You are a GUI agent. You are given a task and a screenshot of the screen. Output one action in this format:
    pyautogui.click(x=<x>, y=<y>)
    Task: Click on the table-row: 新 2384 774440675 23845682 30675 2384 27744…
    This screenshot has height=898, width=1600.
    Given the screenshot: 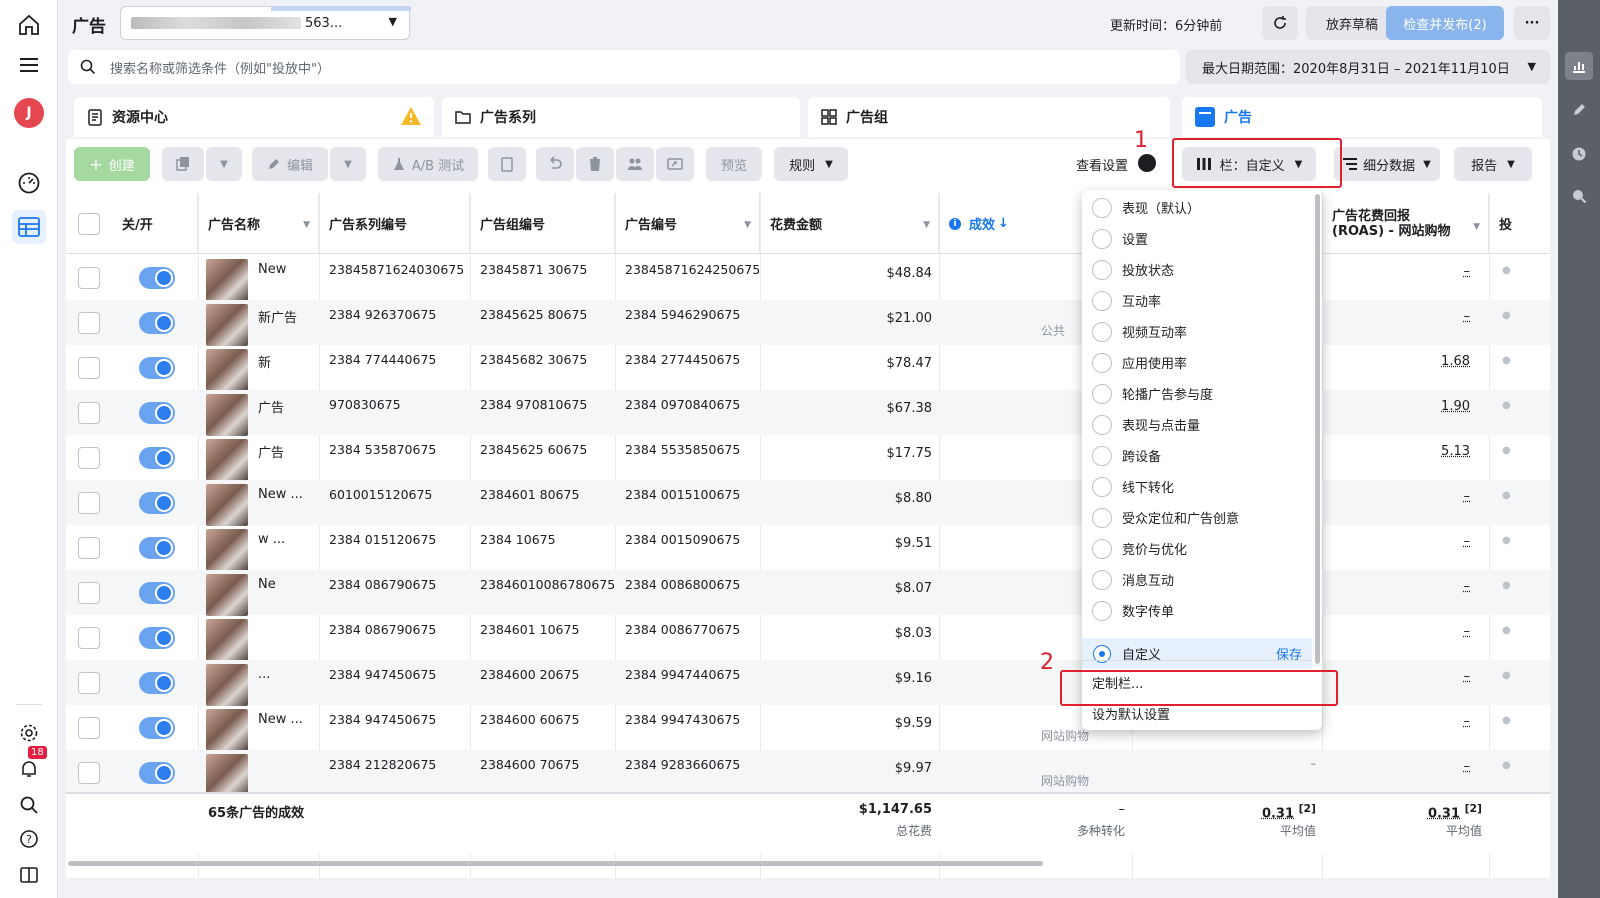 What is the action you would take?
    pyautogui.click(x=808, y=368)
    